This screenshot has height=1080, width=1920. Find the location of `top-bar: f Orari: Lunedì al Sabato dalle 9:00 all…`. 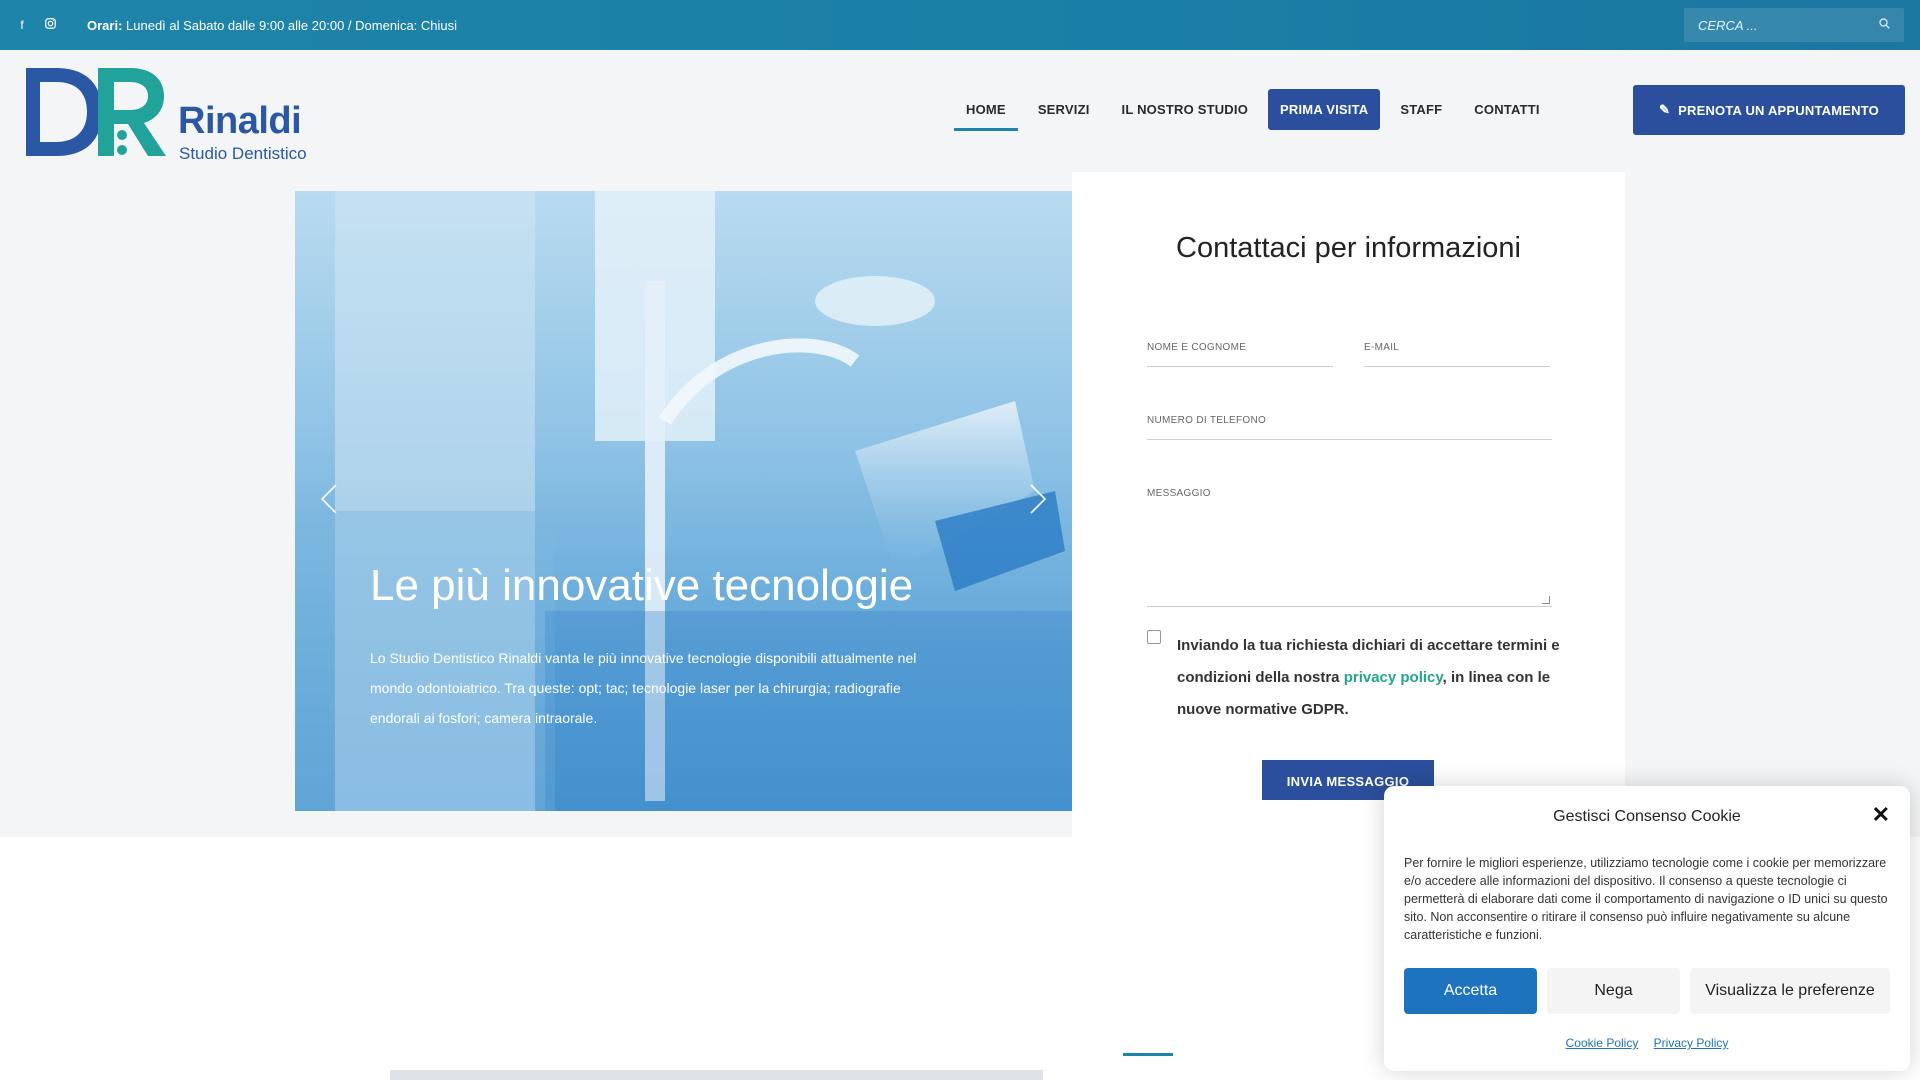

top-bar: f Orari: Lunedì al Sabato dalle 9:00 all… is located at coordinates (960, 25).